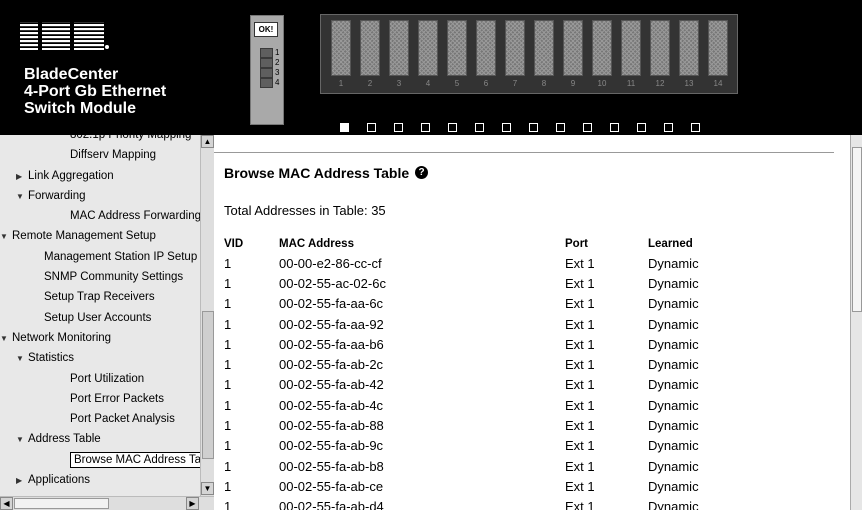 The height and width of the screenshot is (510, 862). What do you see at coordinates (100, 176) in the screenshot?
I see `nav-item: ▶ Link Aggregation` at bounding box center [100, 176].